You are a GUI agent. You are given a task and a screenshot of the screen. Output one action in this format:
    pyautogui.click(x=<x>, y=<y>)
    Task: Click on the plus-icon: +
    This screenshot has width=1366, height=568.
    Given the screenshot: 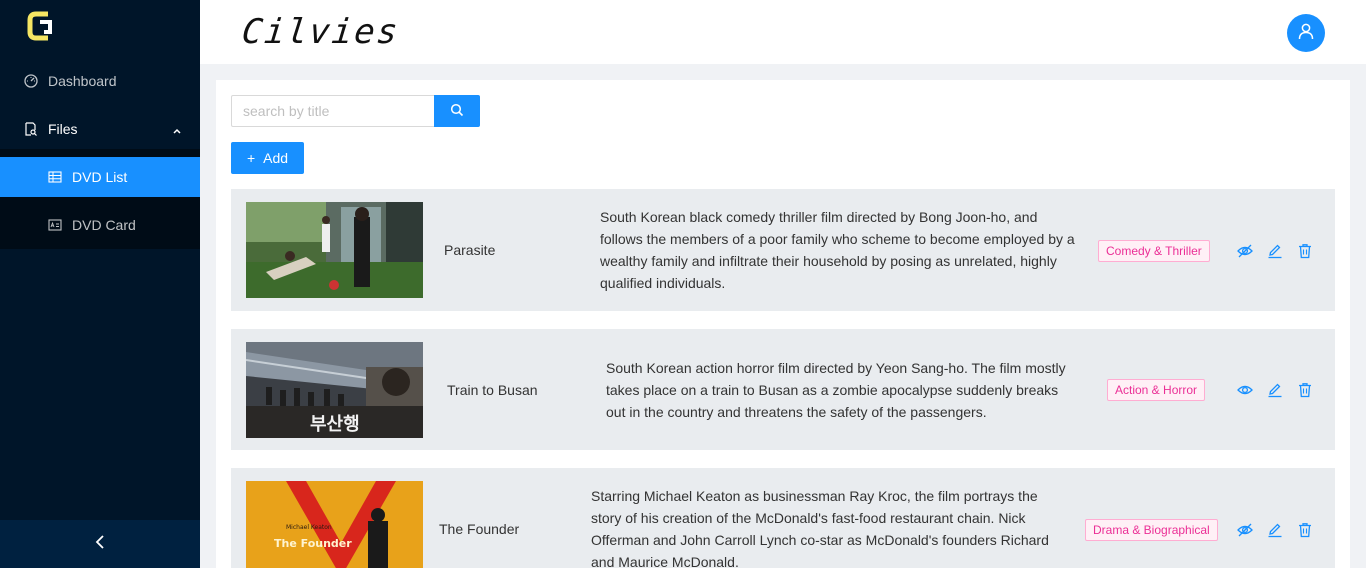 What is the action you would take?
    pyautogui.click(x=251, y=158)
    